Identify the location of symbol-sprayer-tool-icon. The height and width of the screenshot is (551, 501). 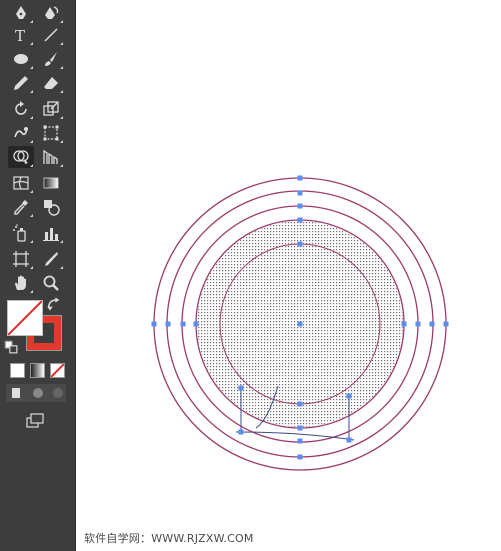
(21, 233).